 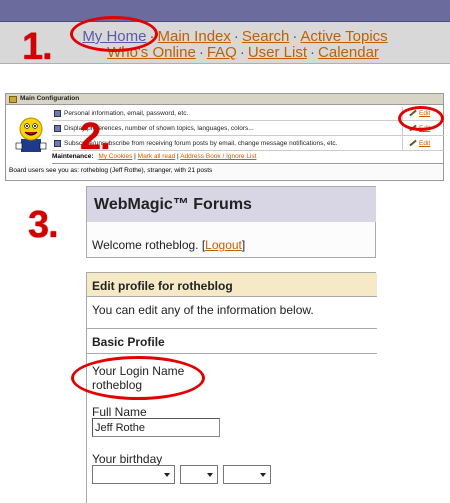 I want to click on mark-all-read-link: Mark all read, so click(x=157, y=156).